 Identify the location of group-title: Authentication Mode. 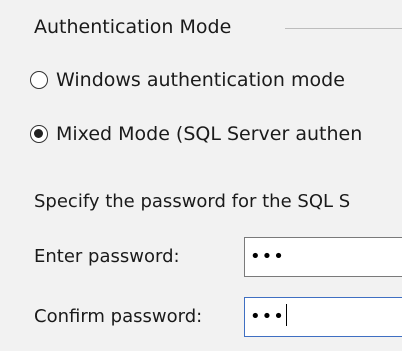
(137, 27).